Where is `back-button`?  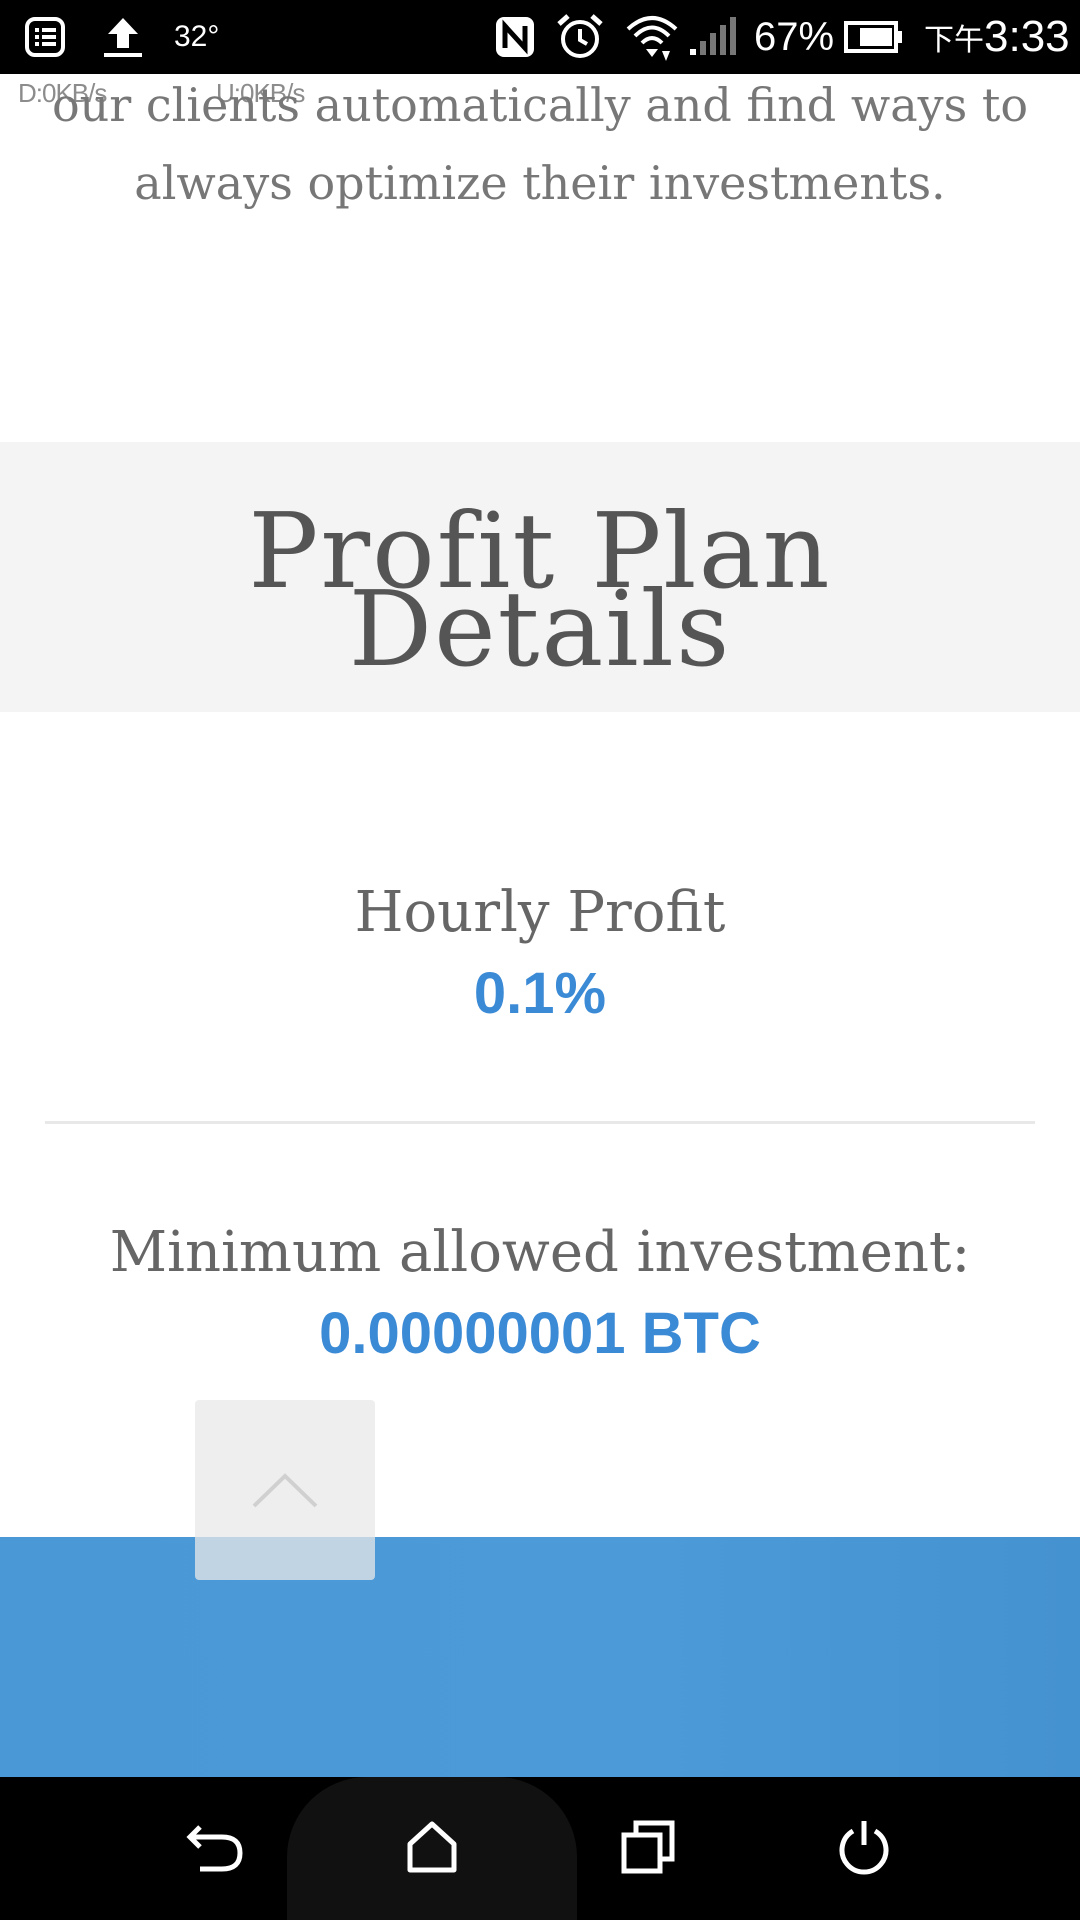
back-button is located at coordinates (216, 1847).